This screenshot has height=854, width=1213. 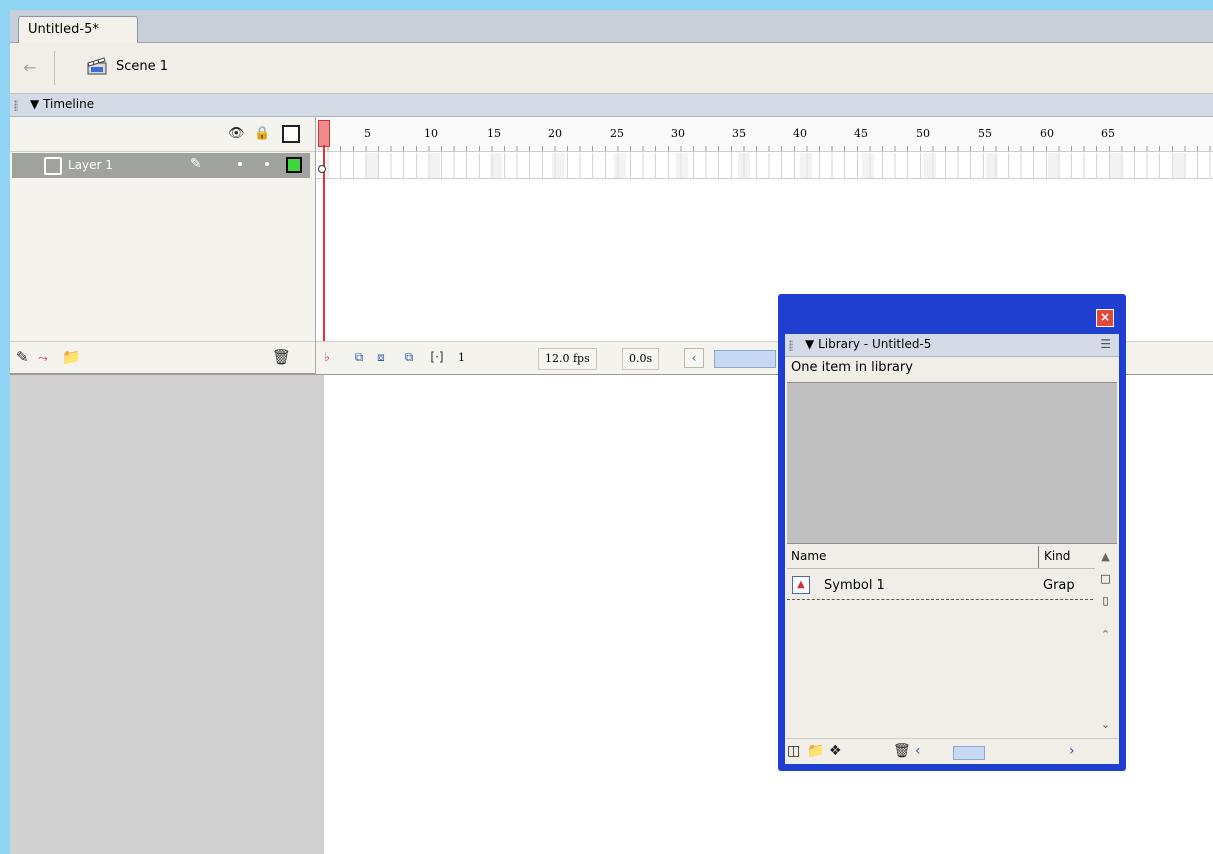 What do you see at coordinates (97, 66) in the screenshot?
I see `scene-clapper-icon` at bounding box center [97, 66].